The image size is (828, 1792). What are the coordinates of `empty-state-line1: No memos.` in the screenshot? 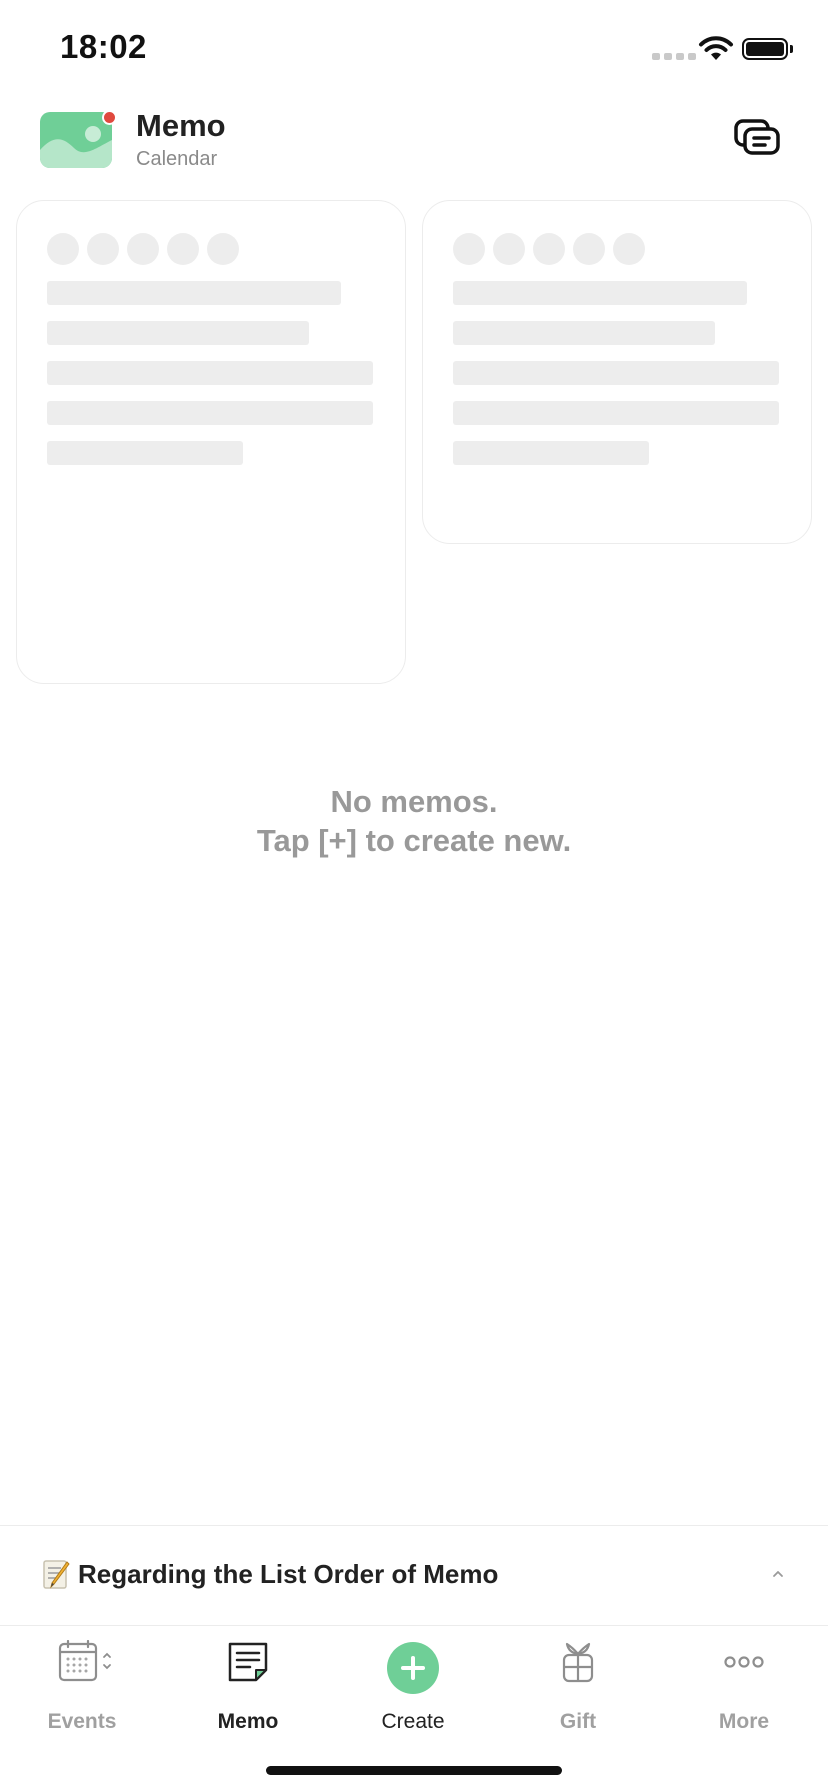 It's located at (414, 801).